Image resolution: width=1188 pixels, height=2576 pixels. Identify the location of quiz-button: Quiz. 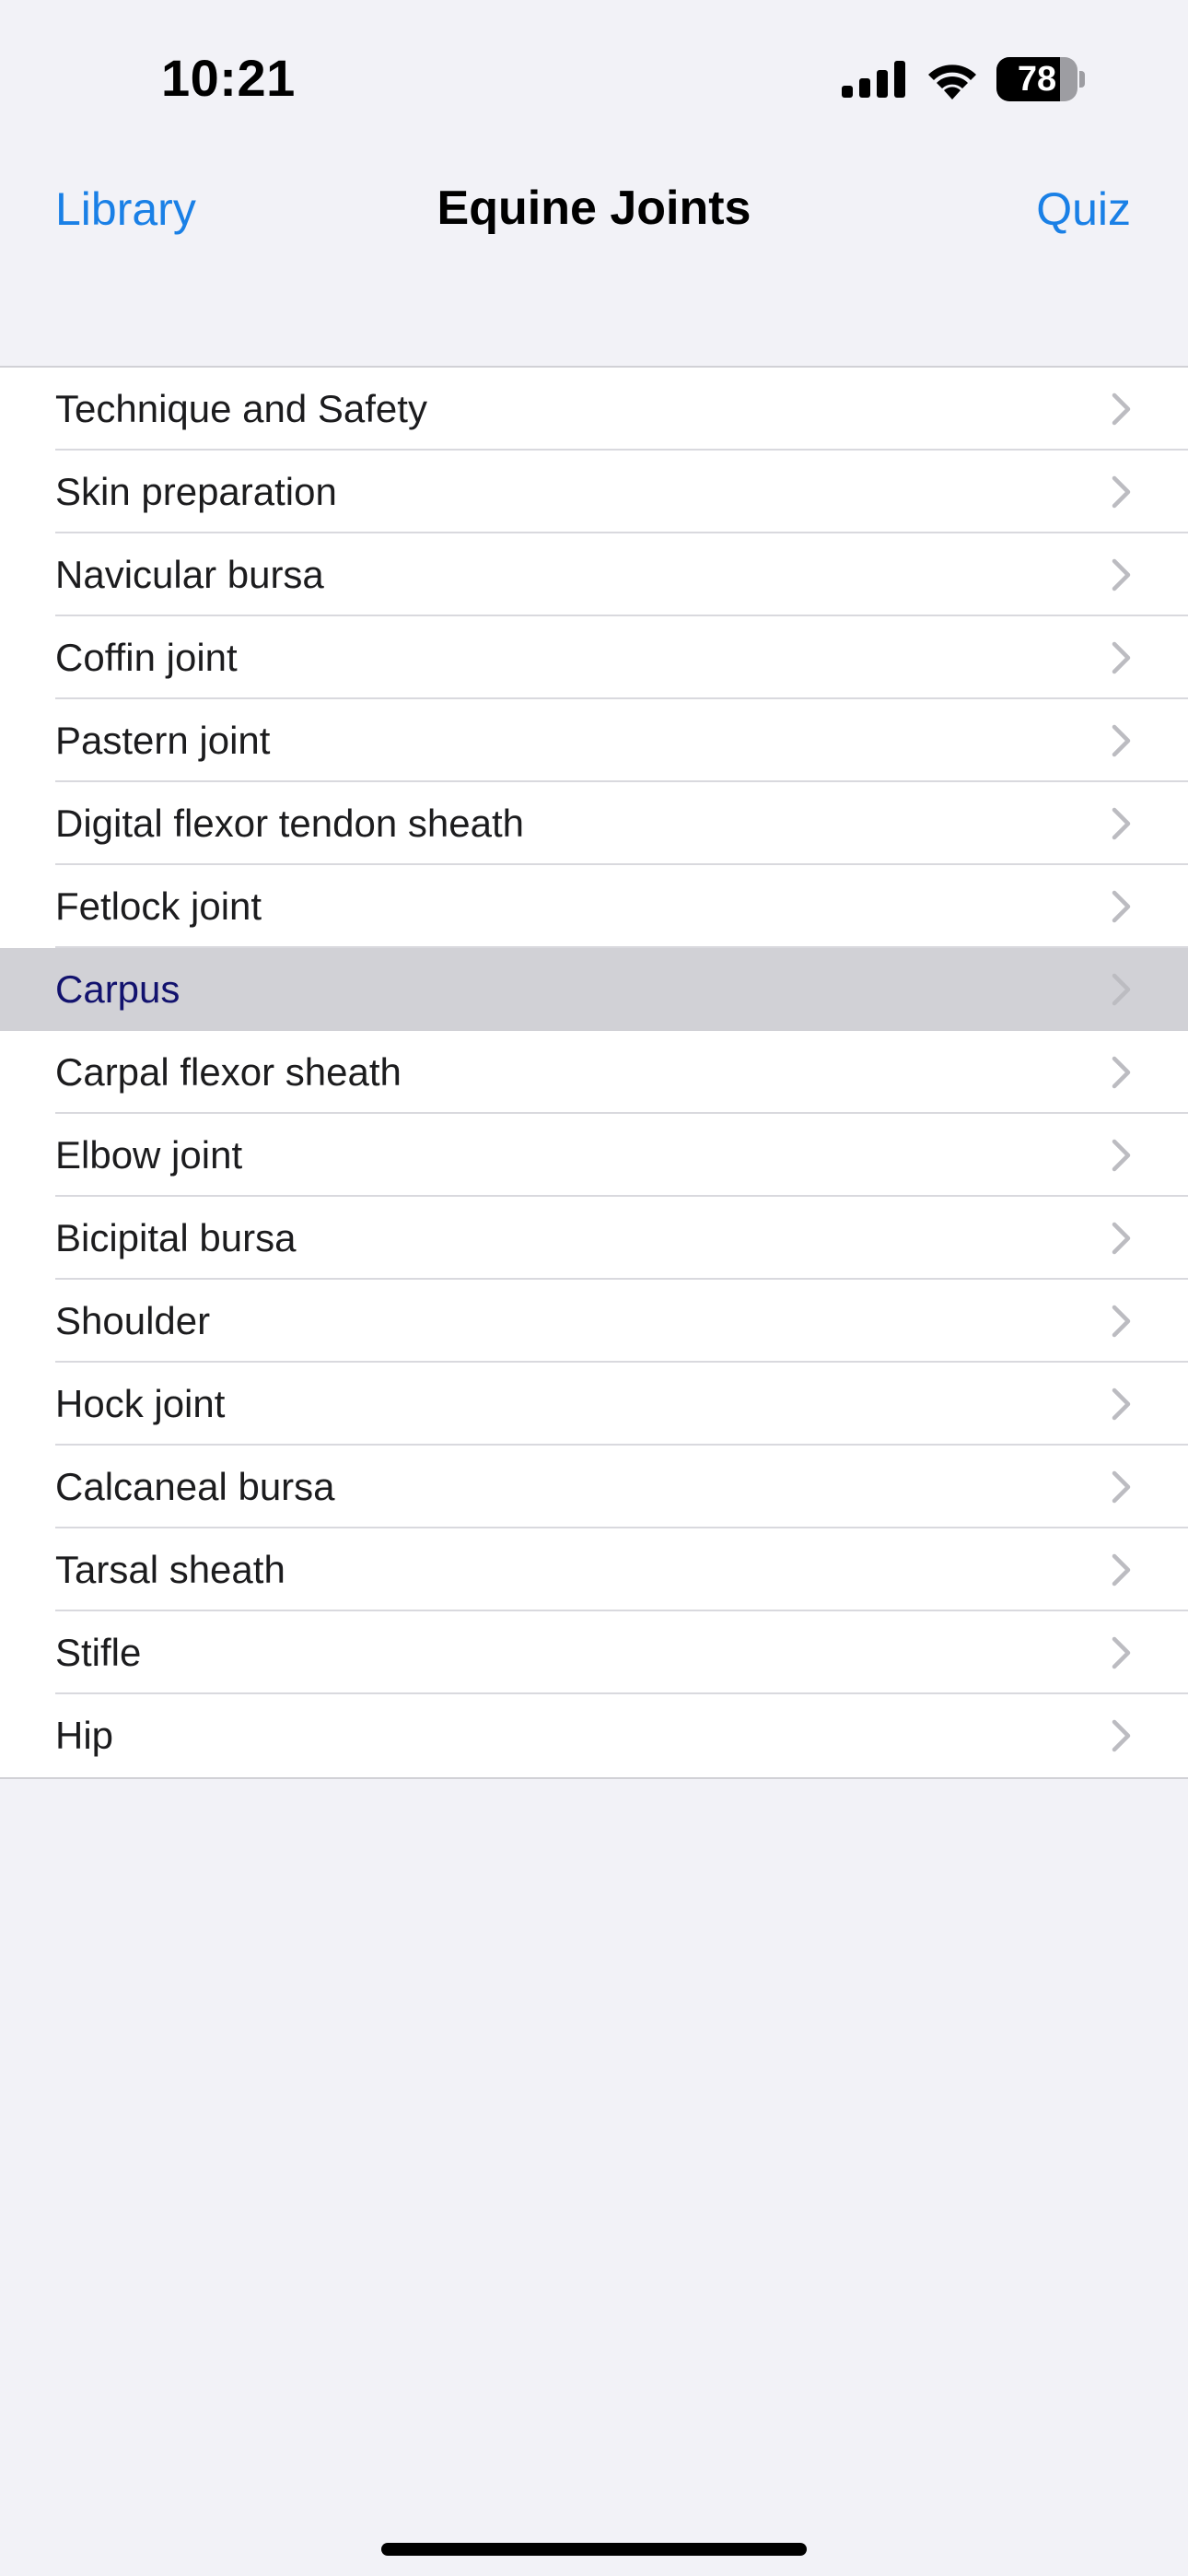
(1083, 209).